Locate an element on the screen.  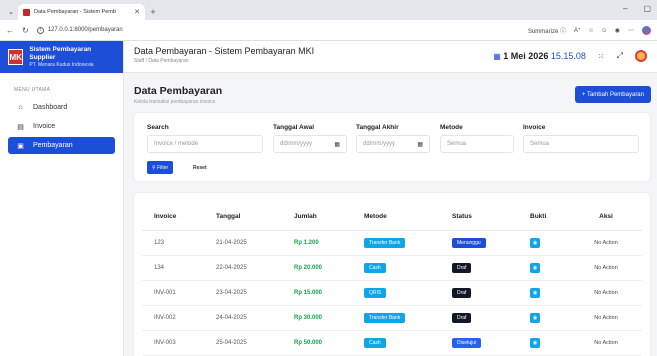
page-title: Data Pembayaran is located at coordinates (178, 91).